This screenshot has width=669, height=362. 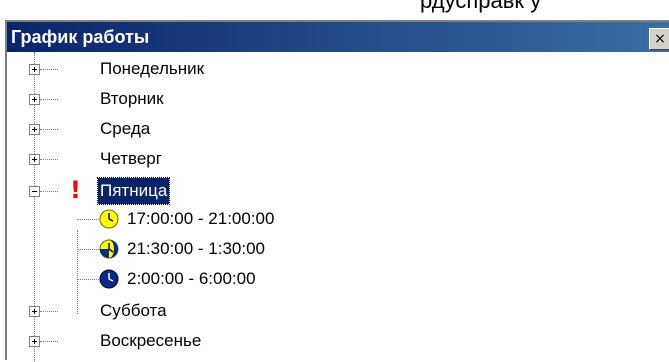 I want to click on tree-item-interval: 21:30:00 - 1:30:00, so click(x=307, y=251).